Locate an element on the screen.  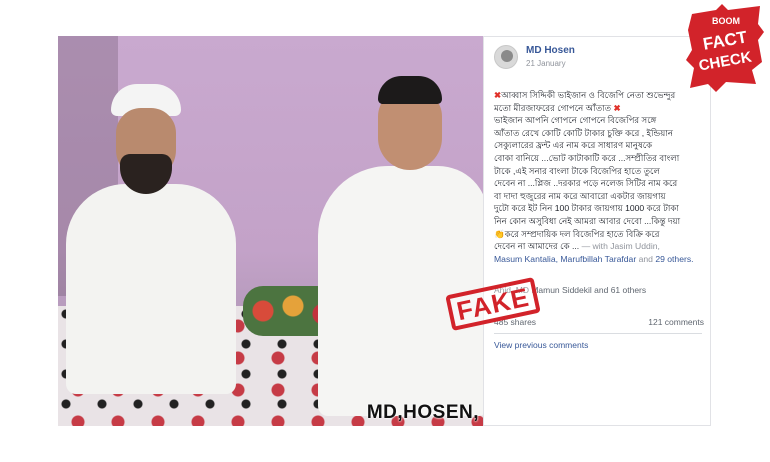
divider is located at coordinates (598, 333).